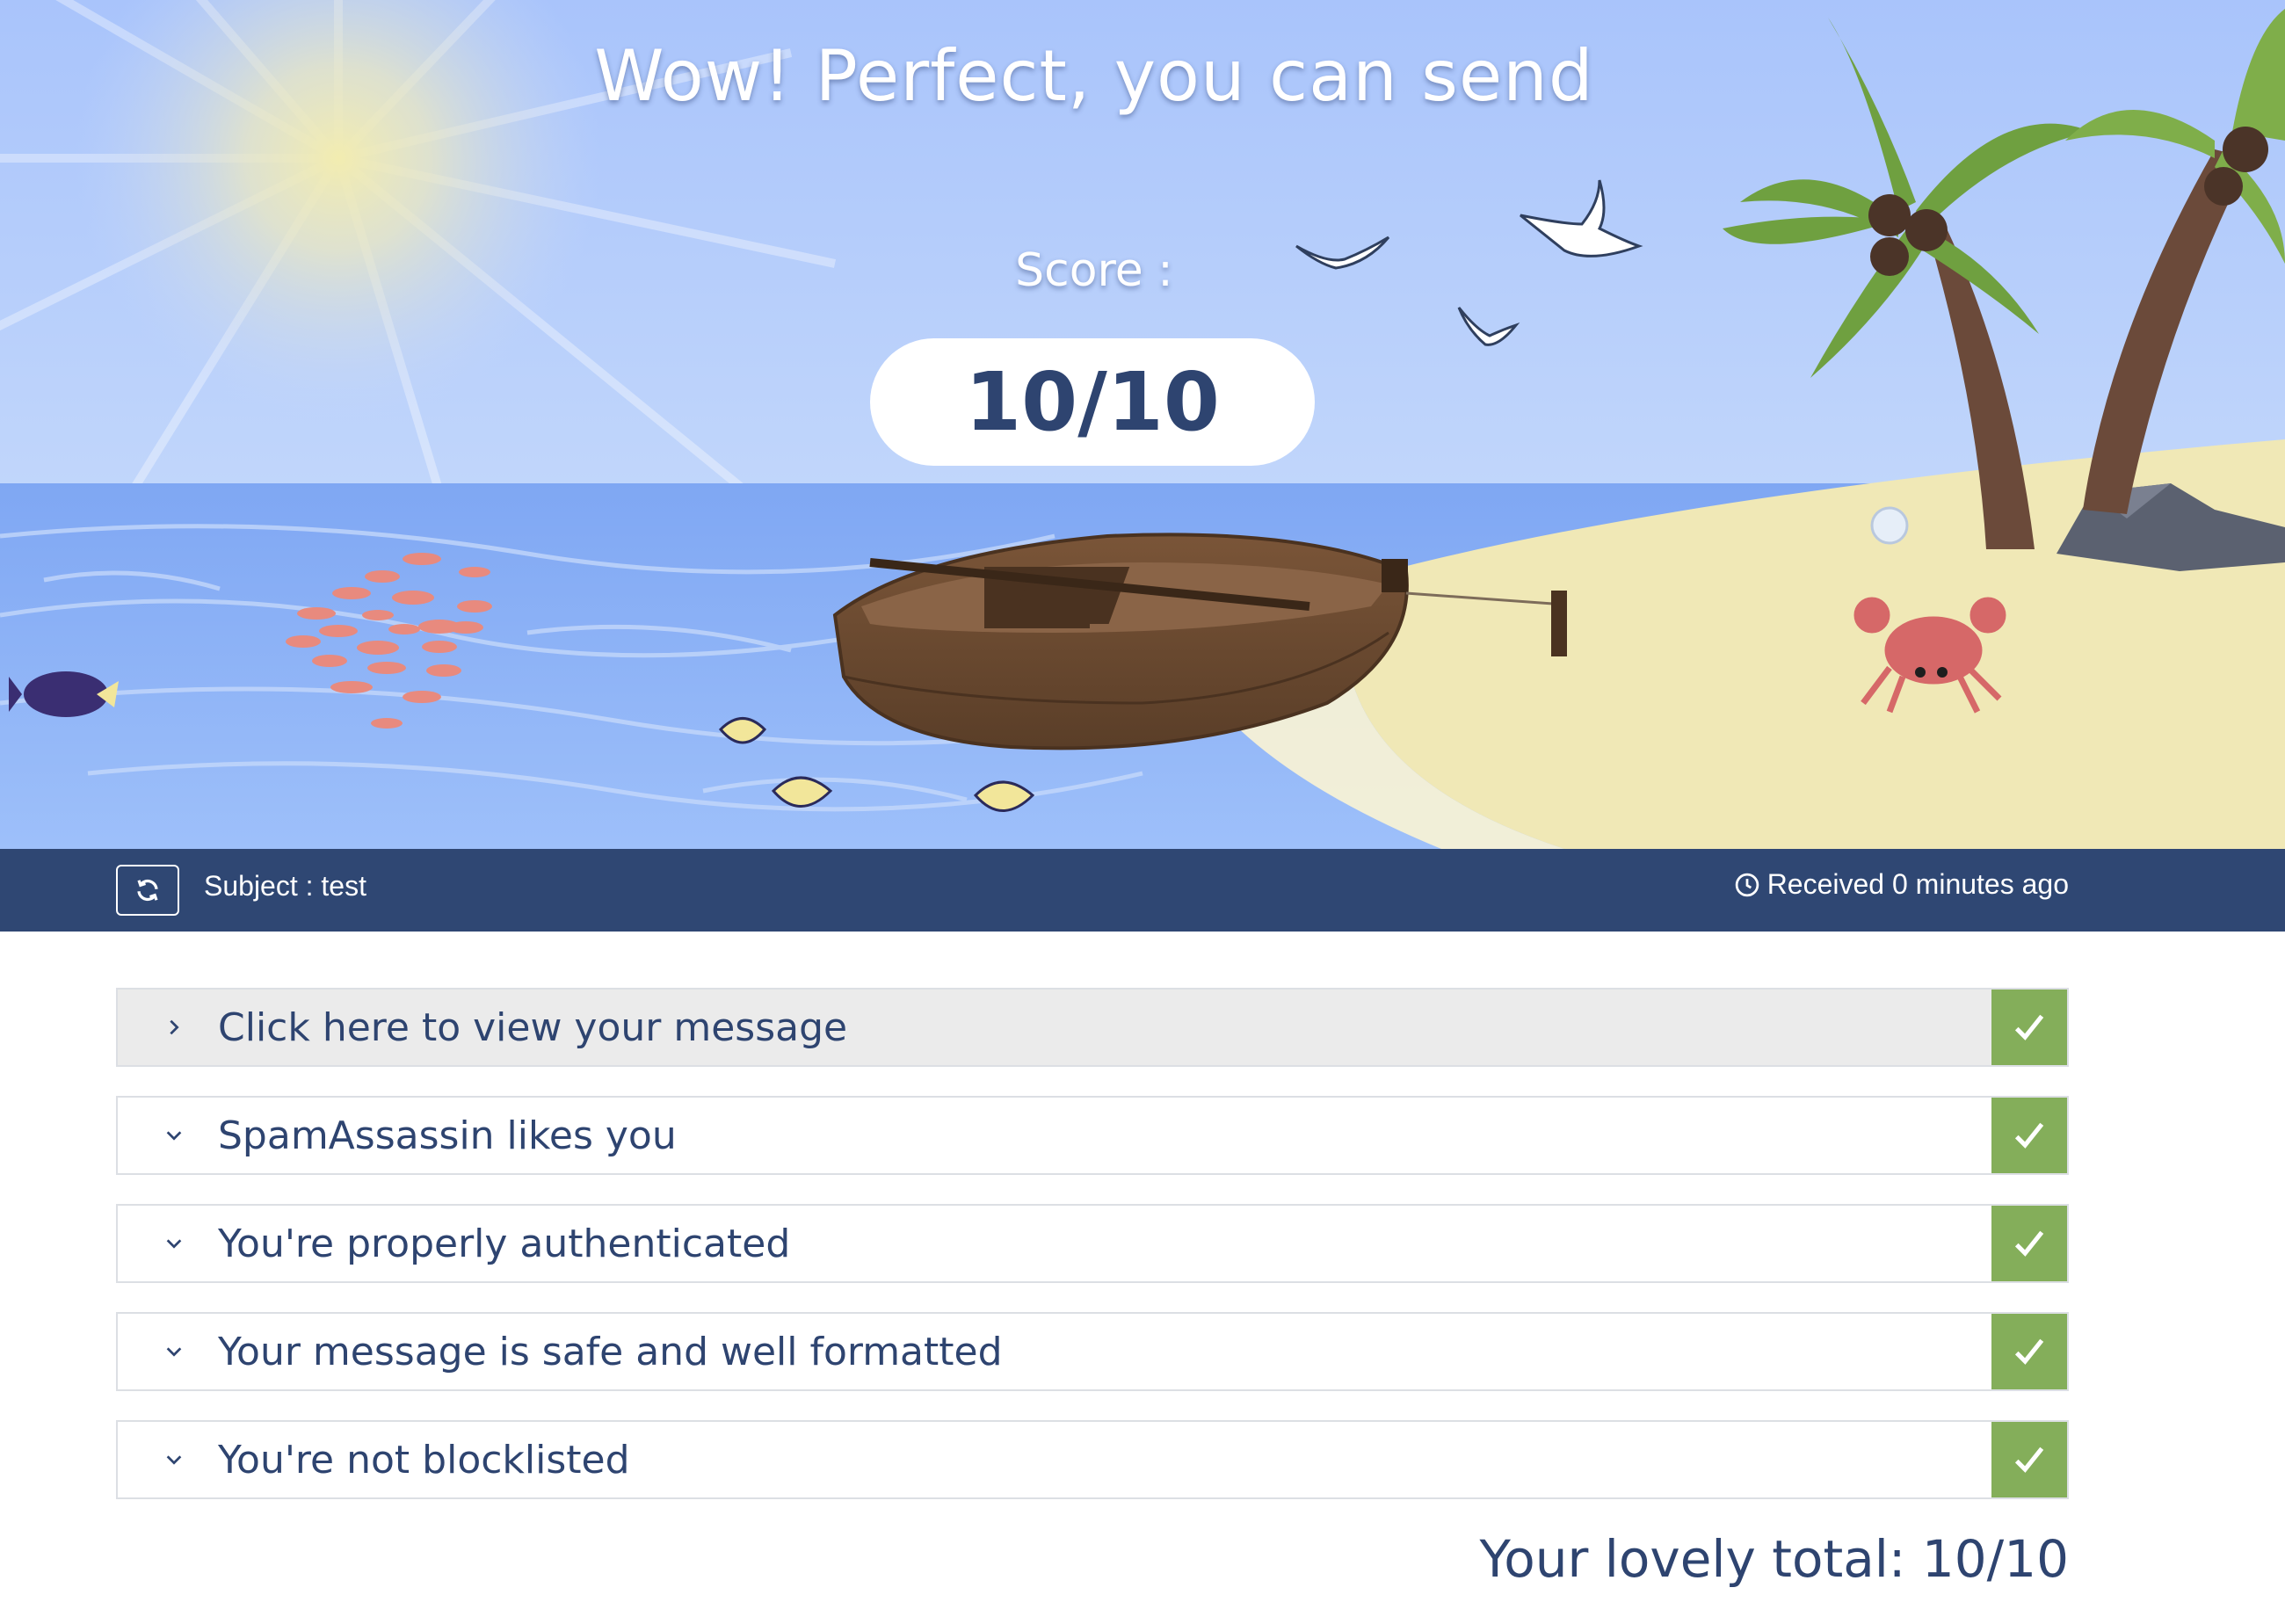  I want to click on section-authentication: You're properly authenticated, so click(1092, 1243).